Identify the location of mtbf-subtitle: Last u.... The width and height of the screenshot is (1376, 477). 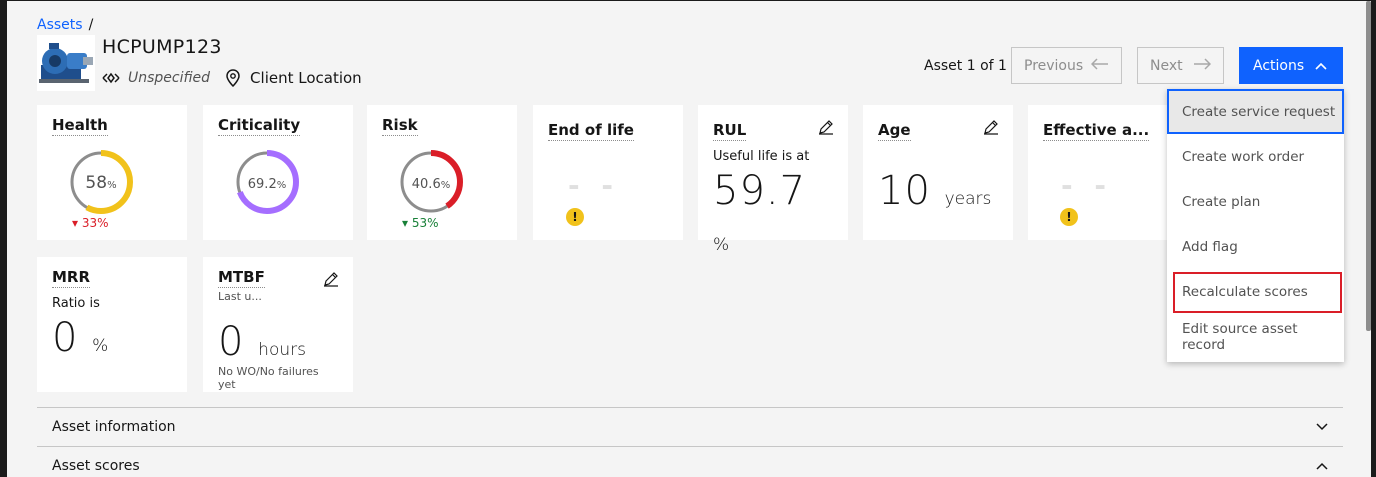
(240, 296).